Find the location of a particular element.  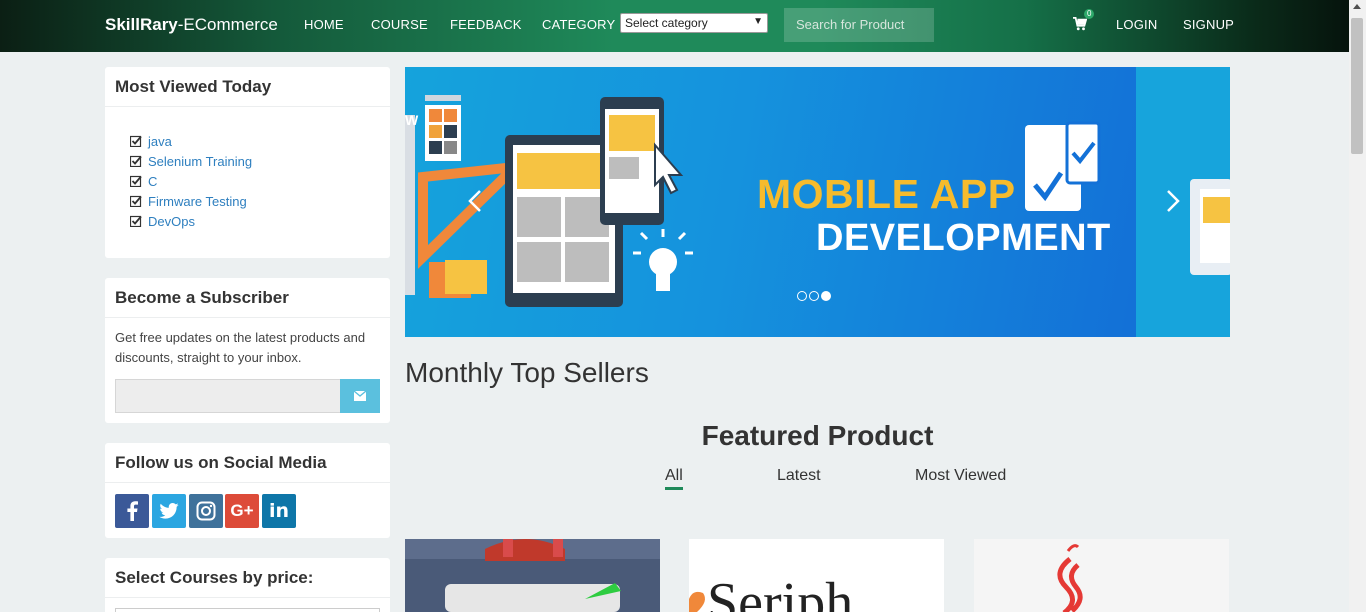

linkedin-button: in is located at coordinates (279, 511).